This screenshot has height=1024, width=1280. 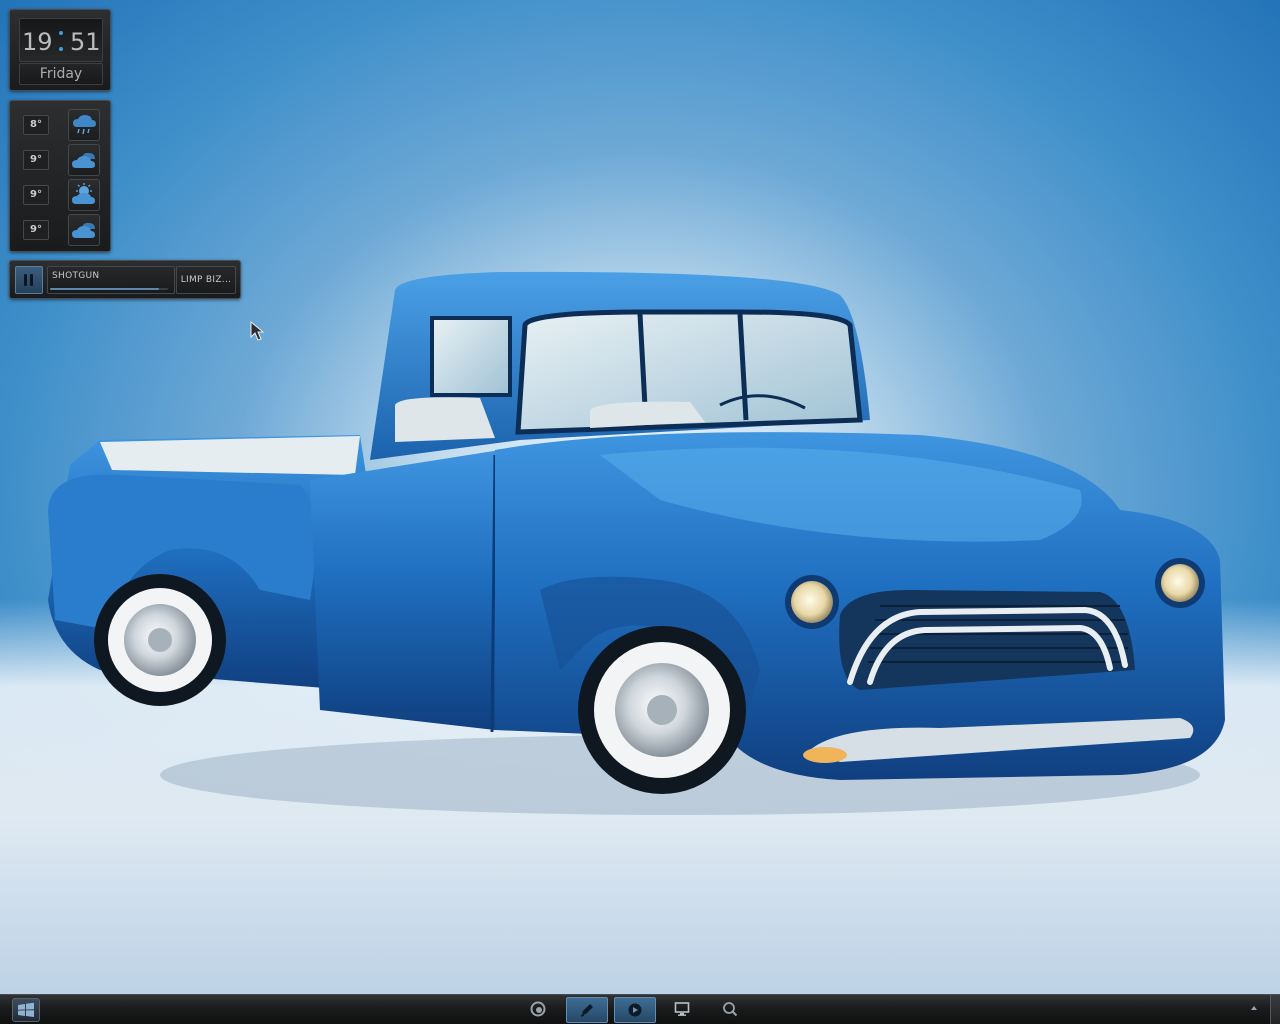 I want to click on clock-widget: 19 51 Friday, so click(x=60, y=50).